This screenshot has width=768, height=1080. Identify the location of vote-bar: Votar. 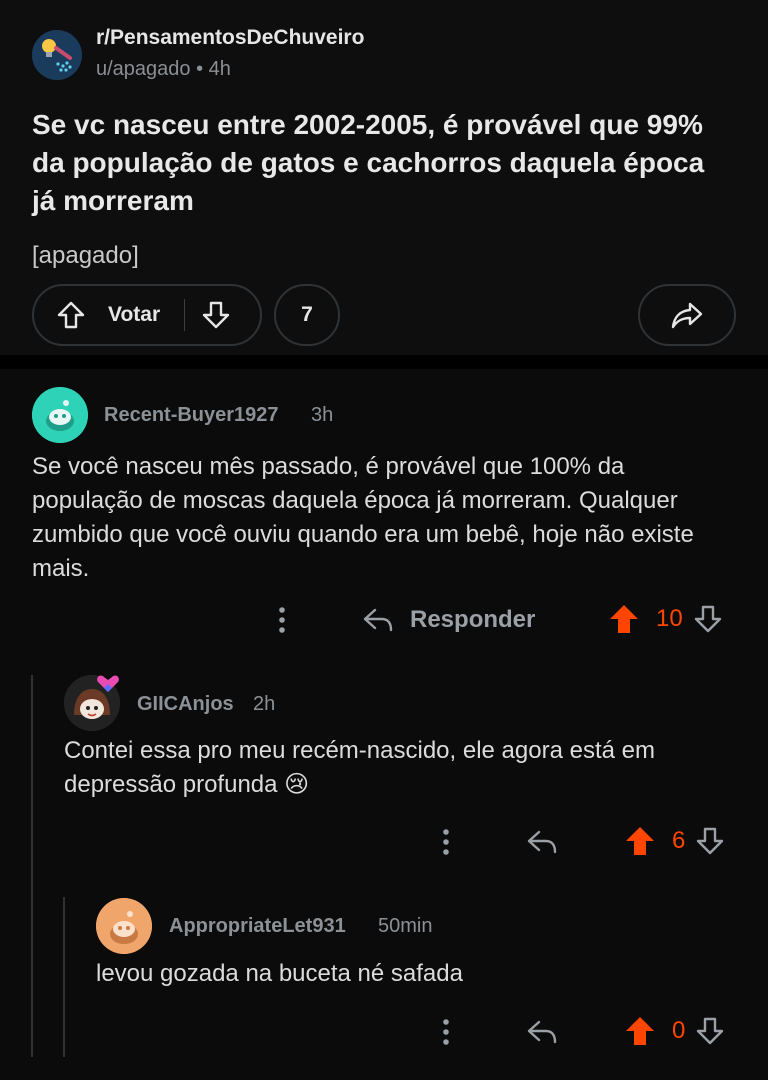
(147, 315).